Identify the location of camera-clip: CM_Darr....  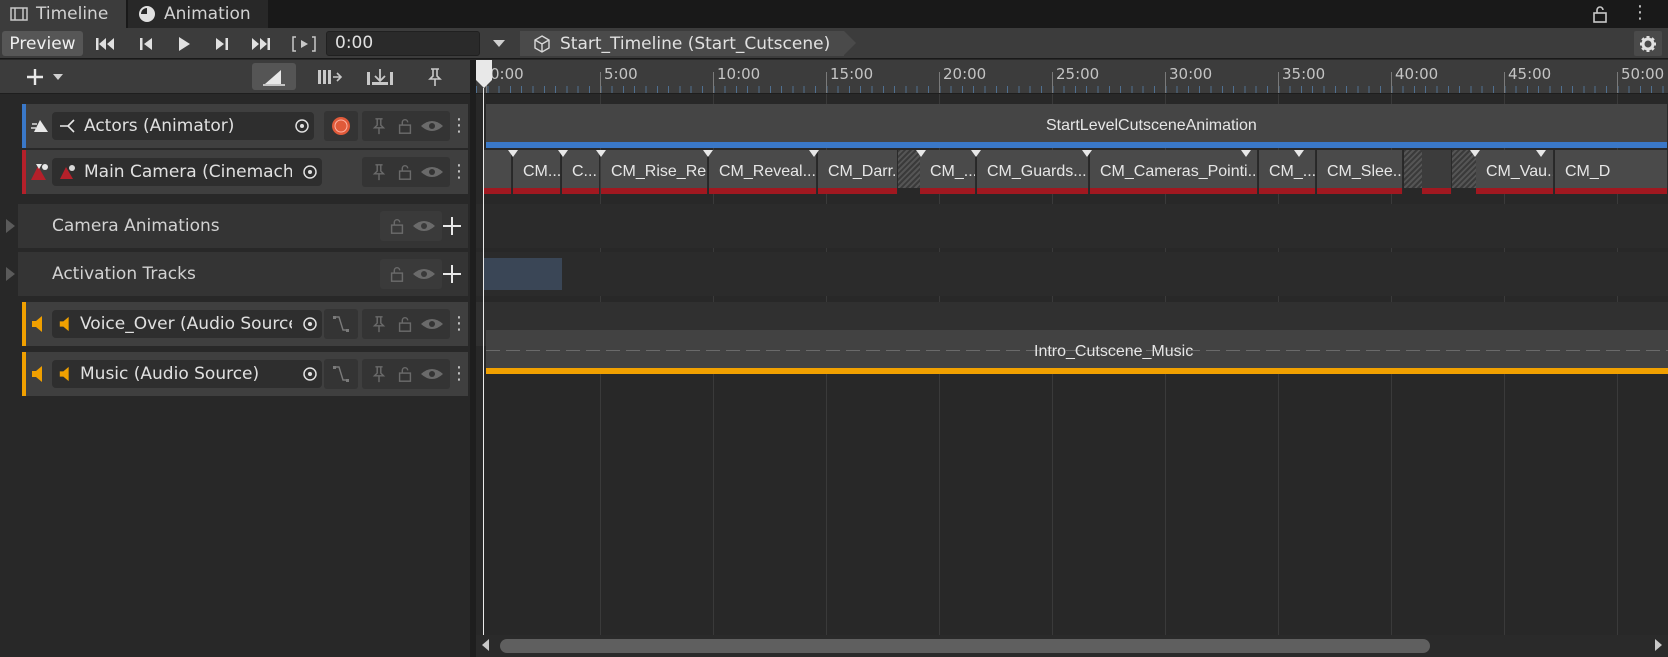
(858, 172).